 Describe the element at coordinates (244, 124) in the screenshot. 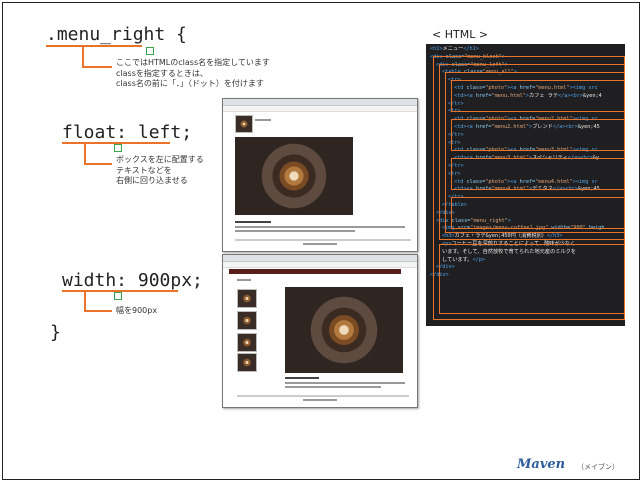

I see `menu-thumbnail` at that location.